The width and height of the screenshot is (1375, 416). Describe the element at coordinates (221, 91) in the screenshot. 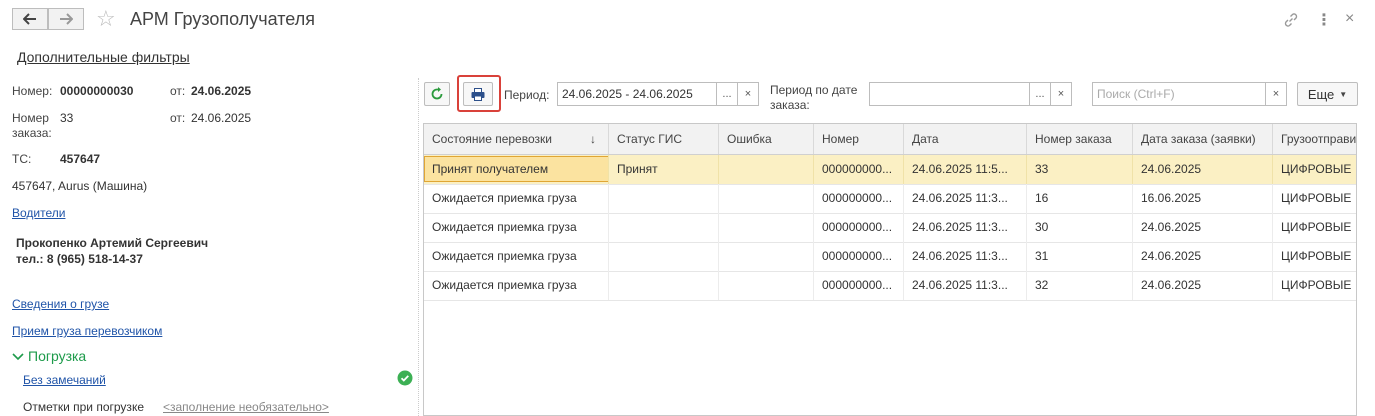

I see `from-value: 24.06.2025` at that location.